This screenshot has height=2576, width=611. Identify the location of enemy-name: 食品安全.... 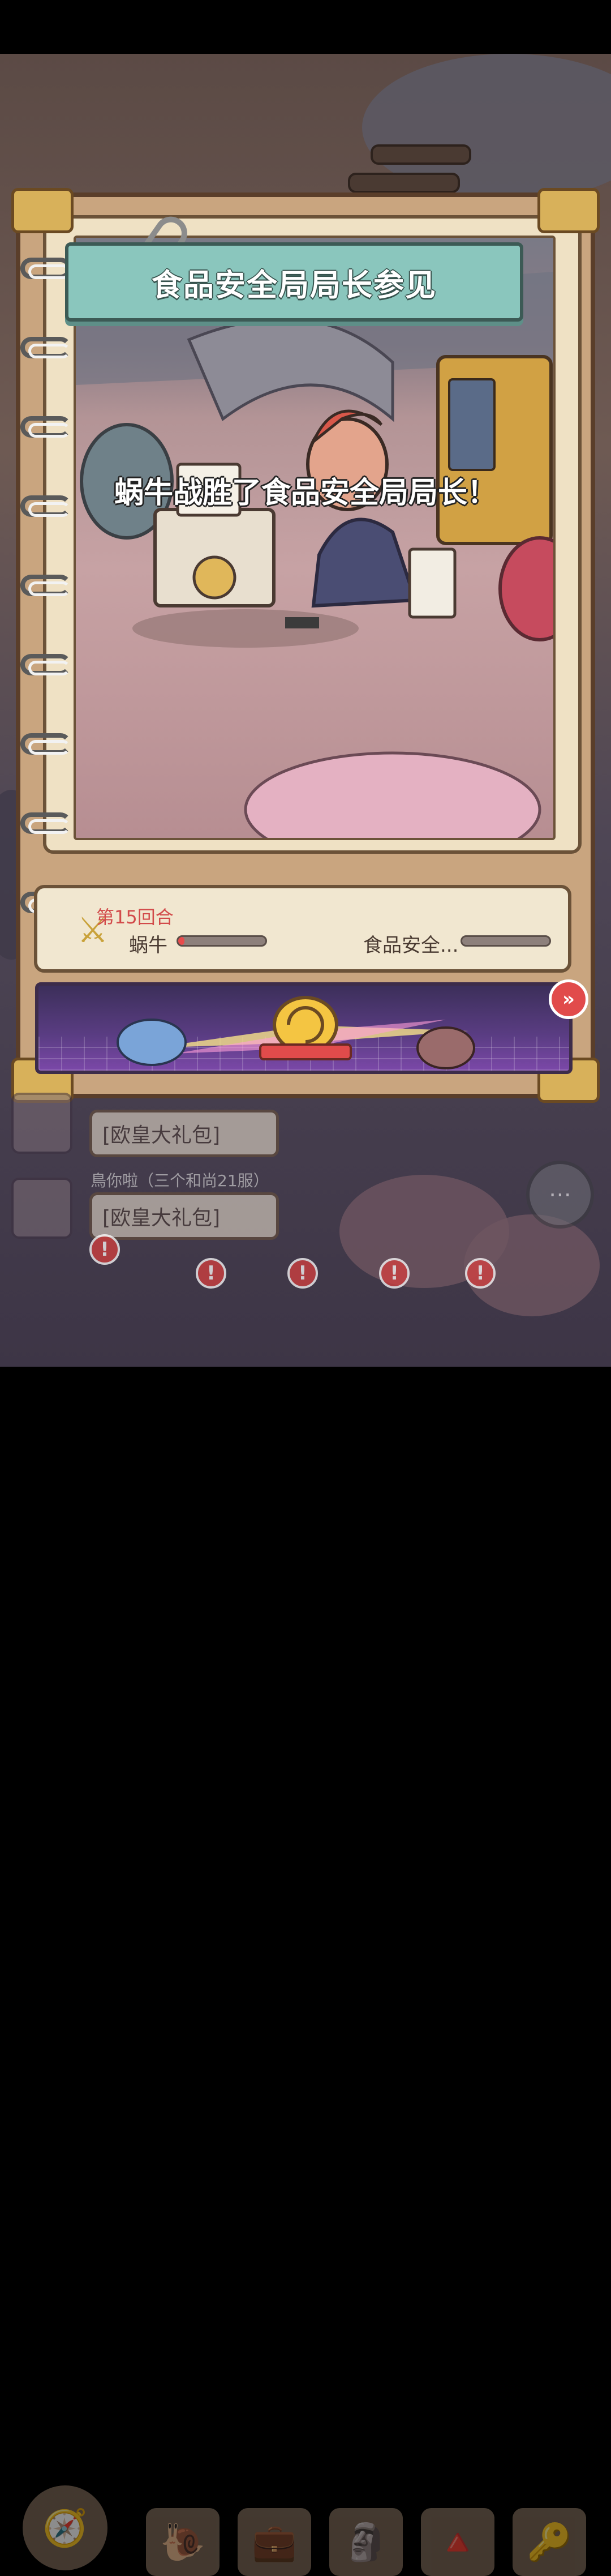
(411, 945).